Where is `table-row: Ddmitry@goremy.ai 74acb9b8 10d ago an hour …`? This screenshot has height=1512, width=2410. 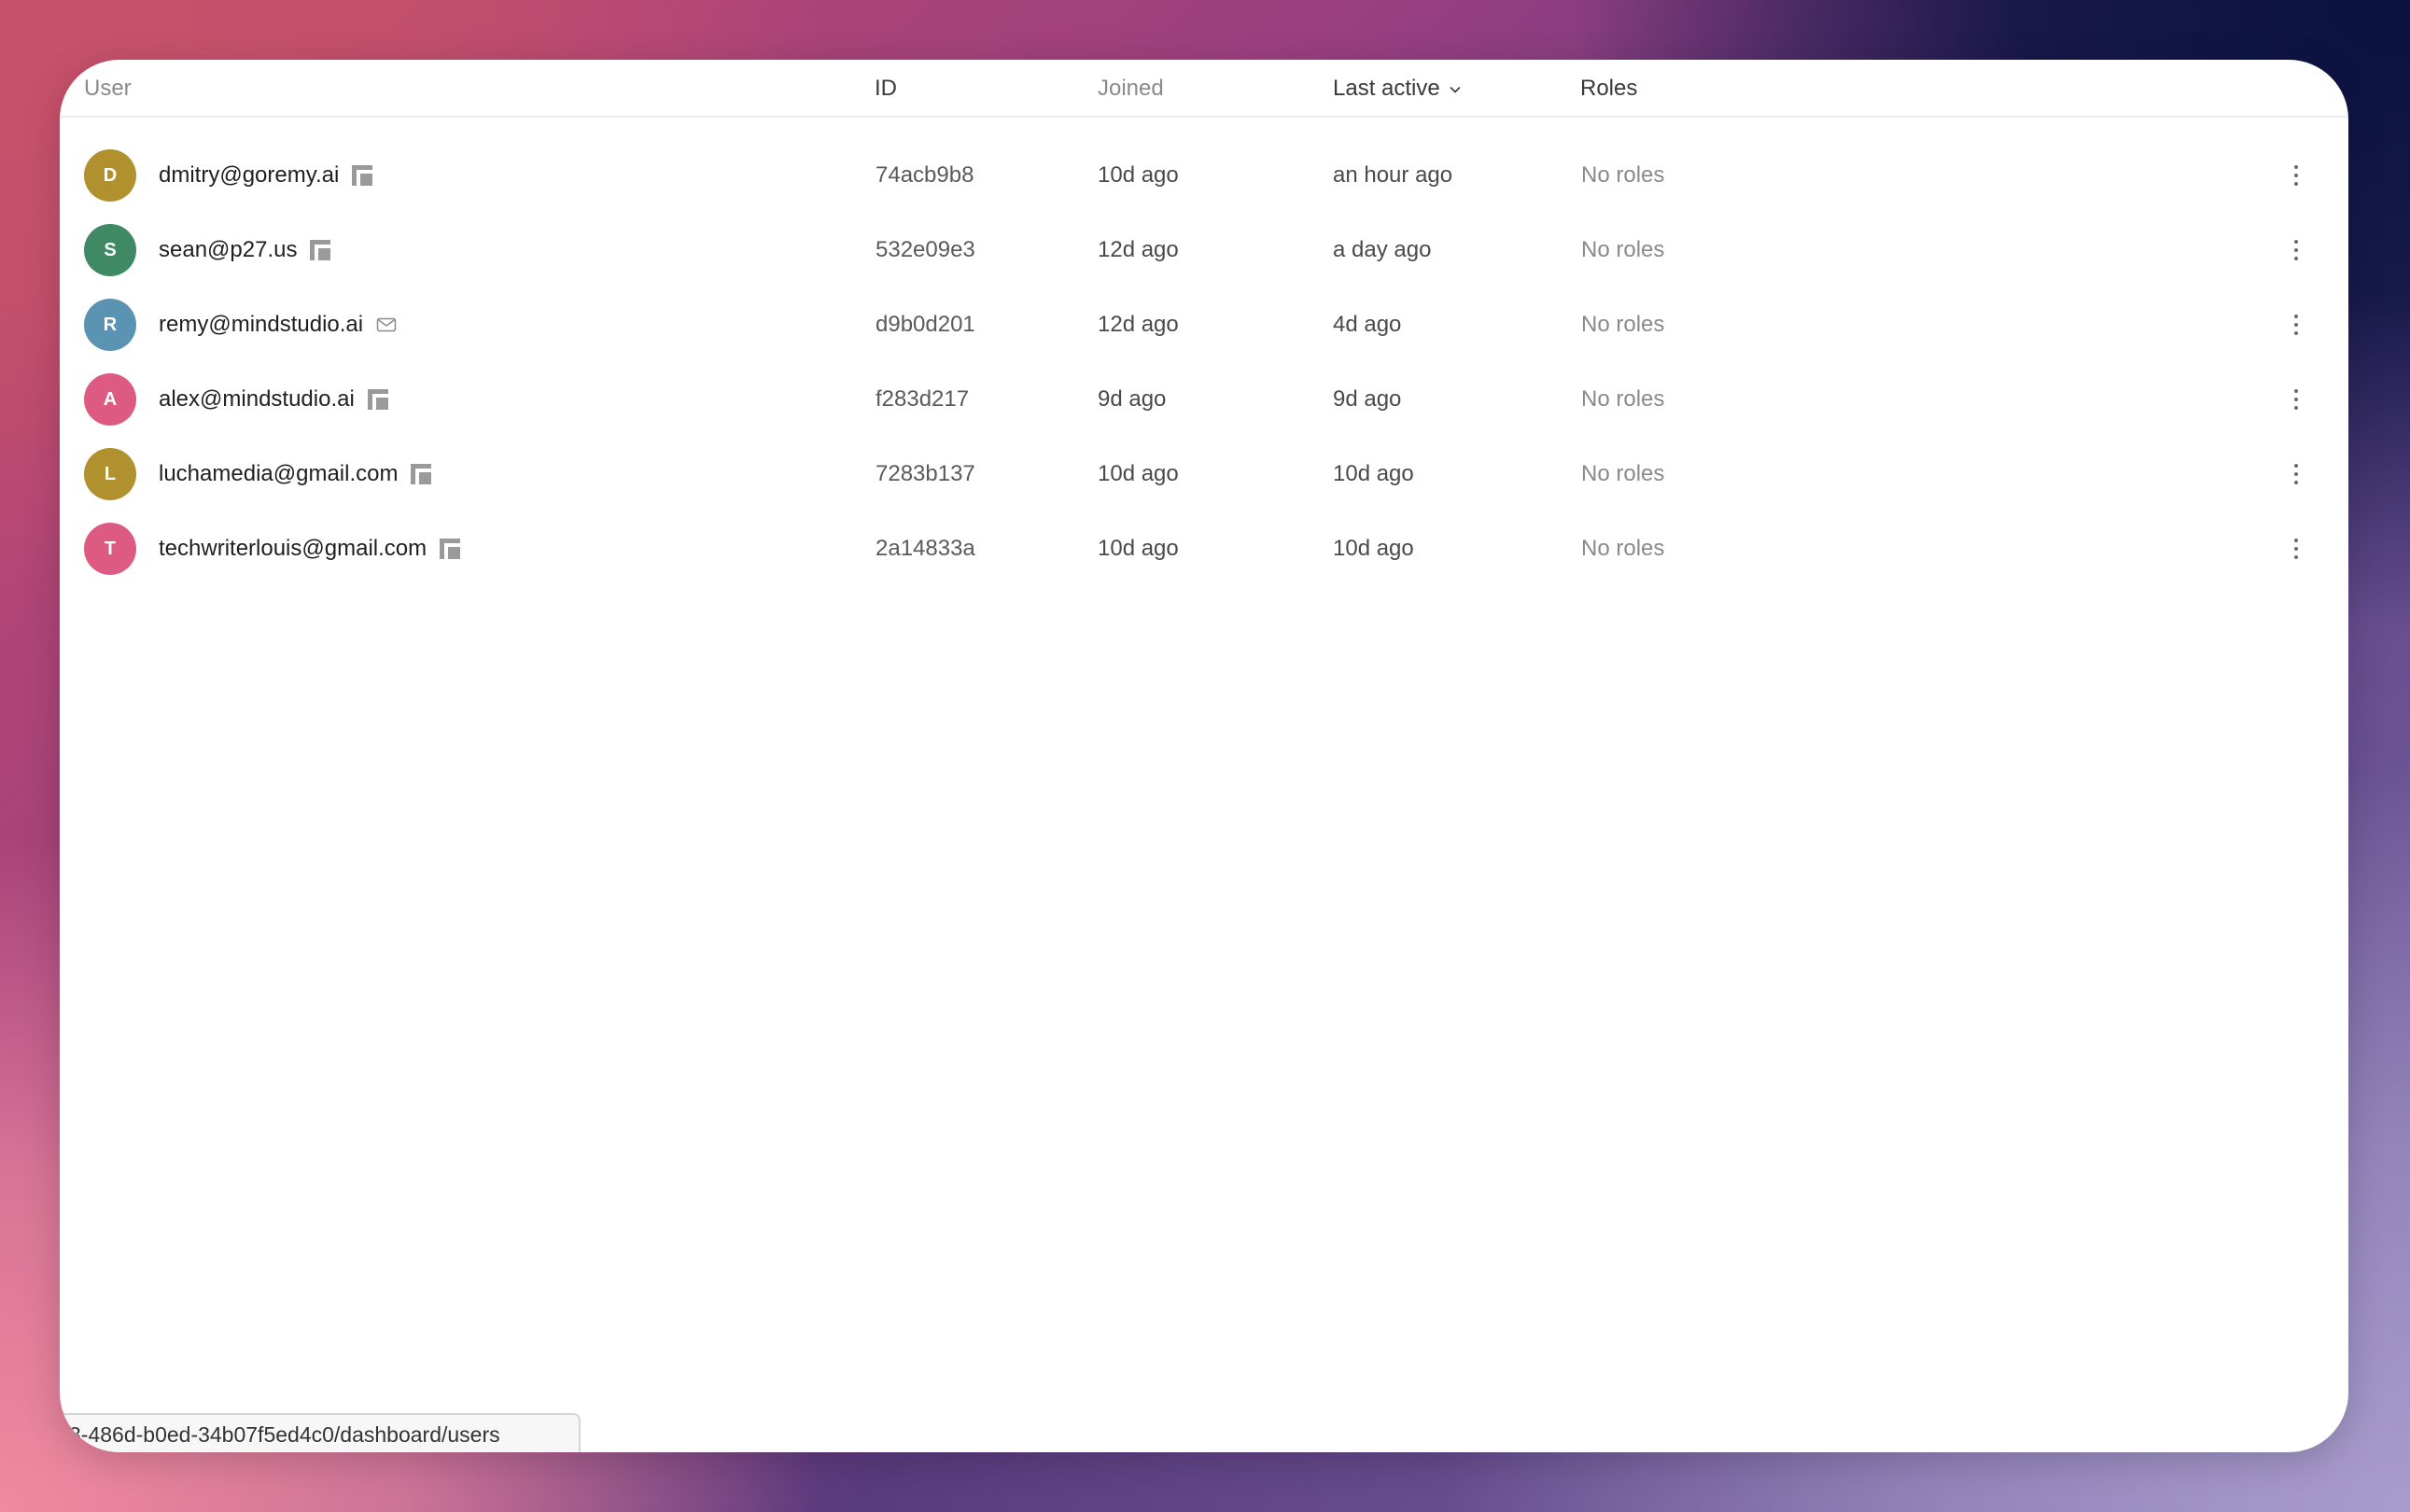
table-row: Ddmitry@goremy.ai 74acb9b8 10d ago an hour … is located at coordinates (1204, 175).